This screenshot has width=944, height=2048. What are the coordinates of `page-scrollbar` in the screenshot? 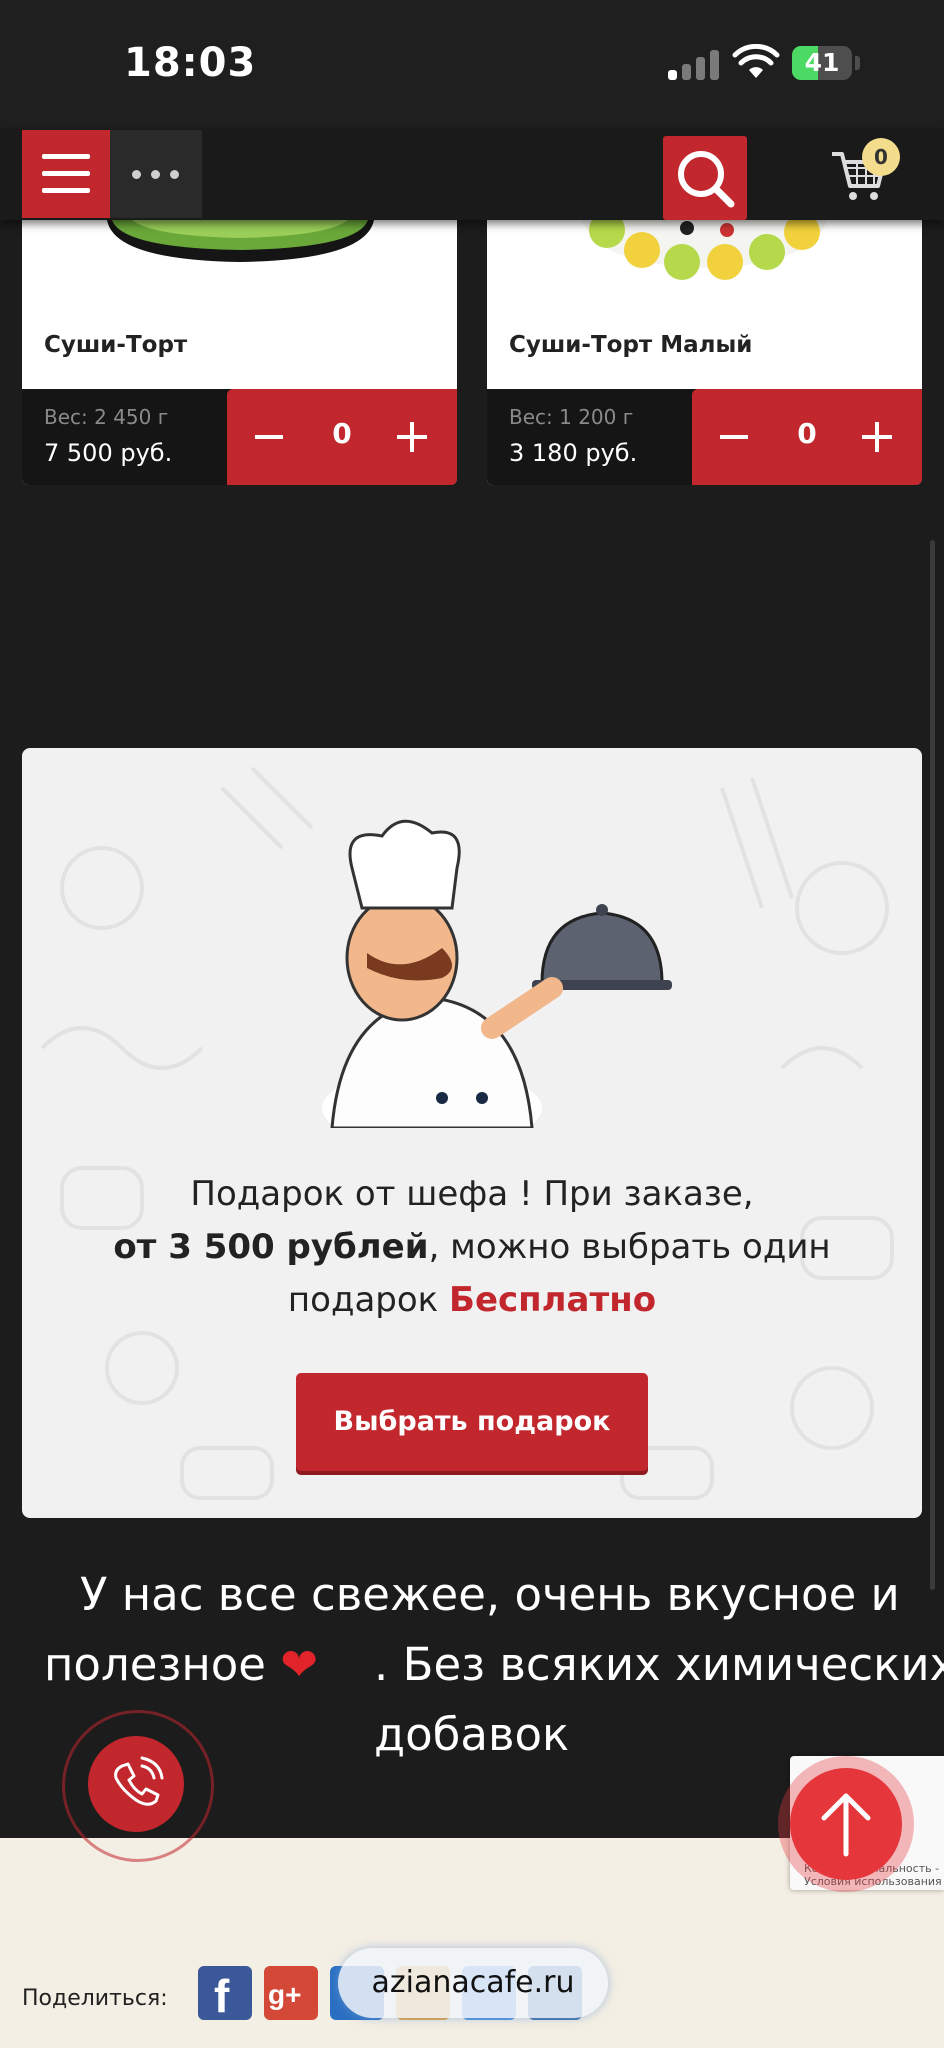 It's located at (932, 1065).